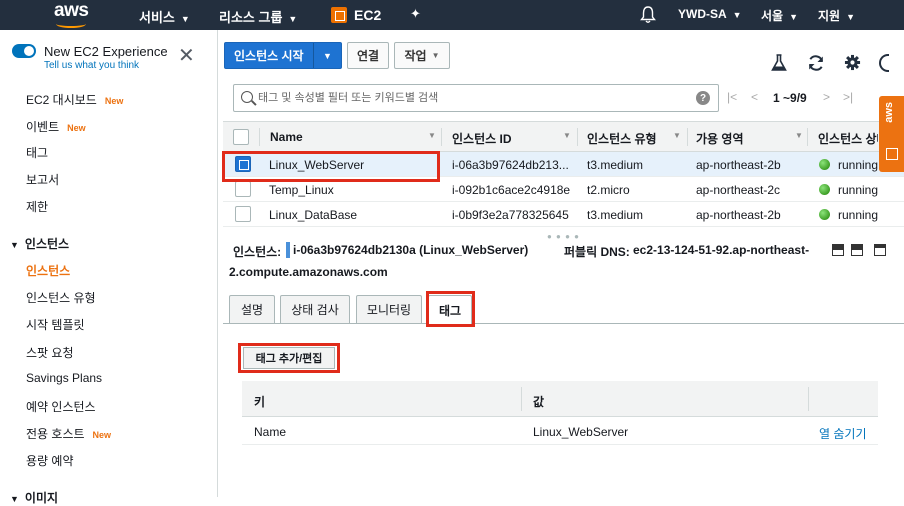 The width and height of the screenshot is (904, 506). Describe the element at coordinates (367, 15) in the screenshot. I see `ec2-shortcut: EC2` at that location.